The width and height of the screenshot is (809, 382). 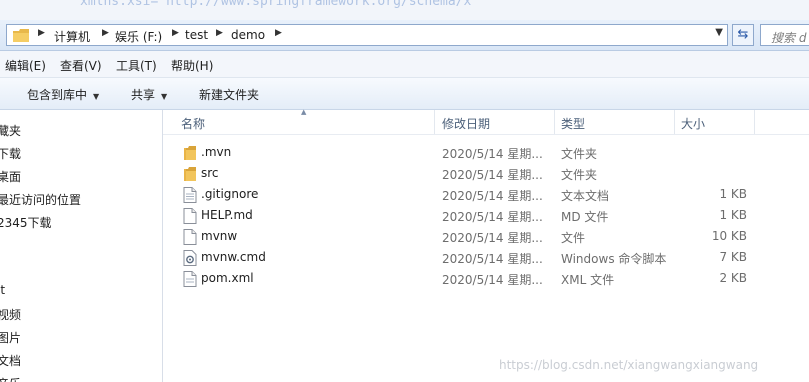 What do you see at coordinates (72, 36) in the screenshot?
I see `breadcrumb-computer: 计算机` at bounding box center [72, 36].